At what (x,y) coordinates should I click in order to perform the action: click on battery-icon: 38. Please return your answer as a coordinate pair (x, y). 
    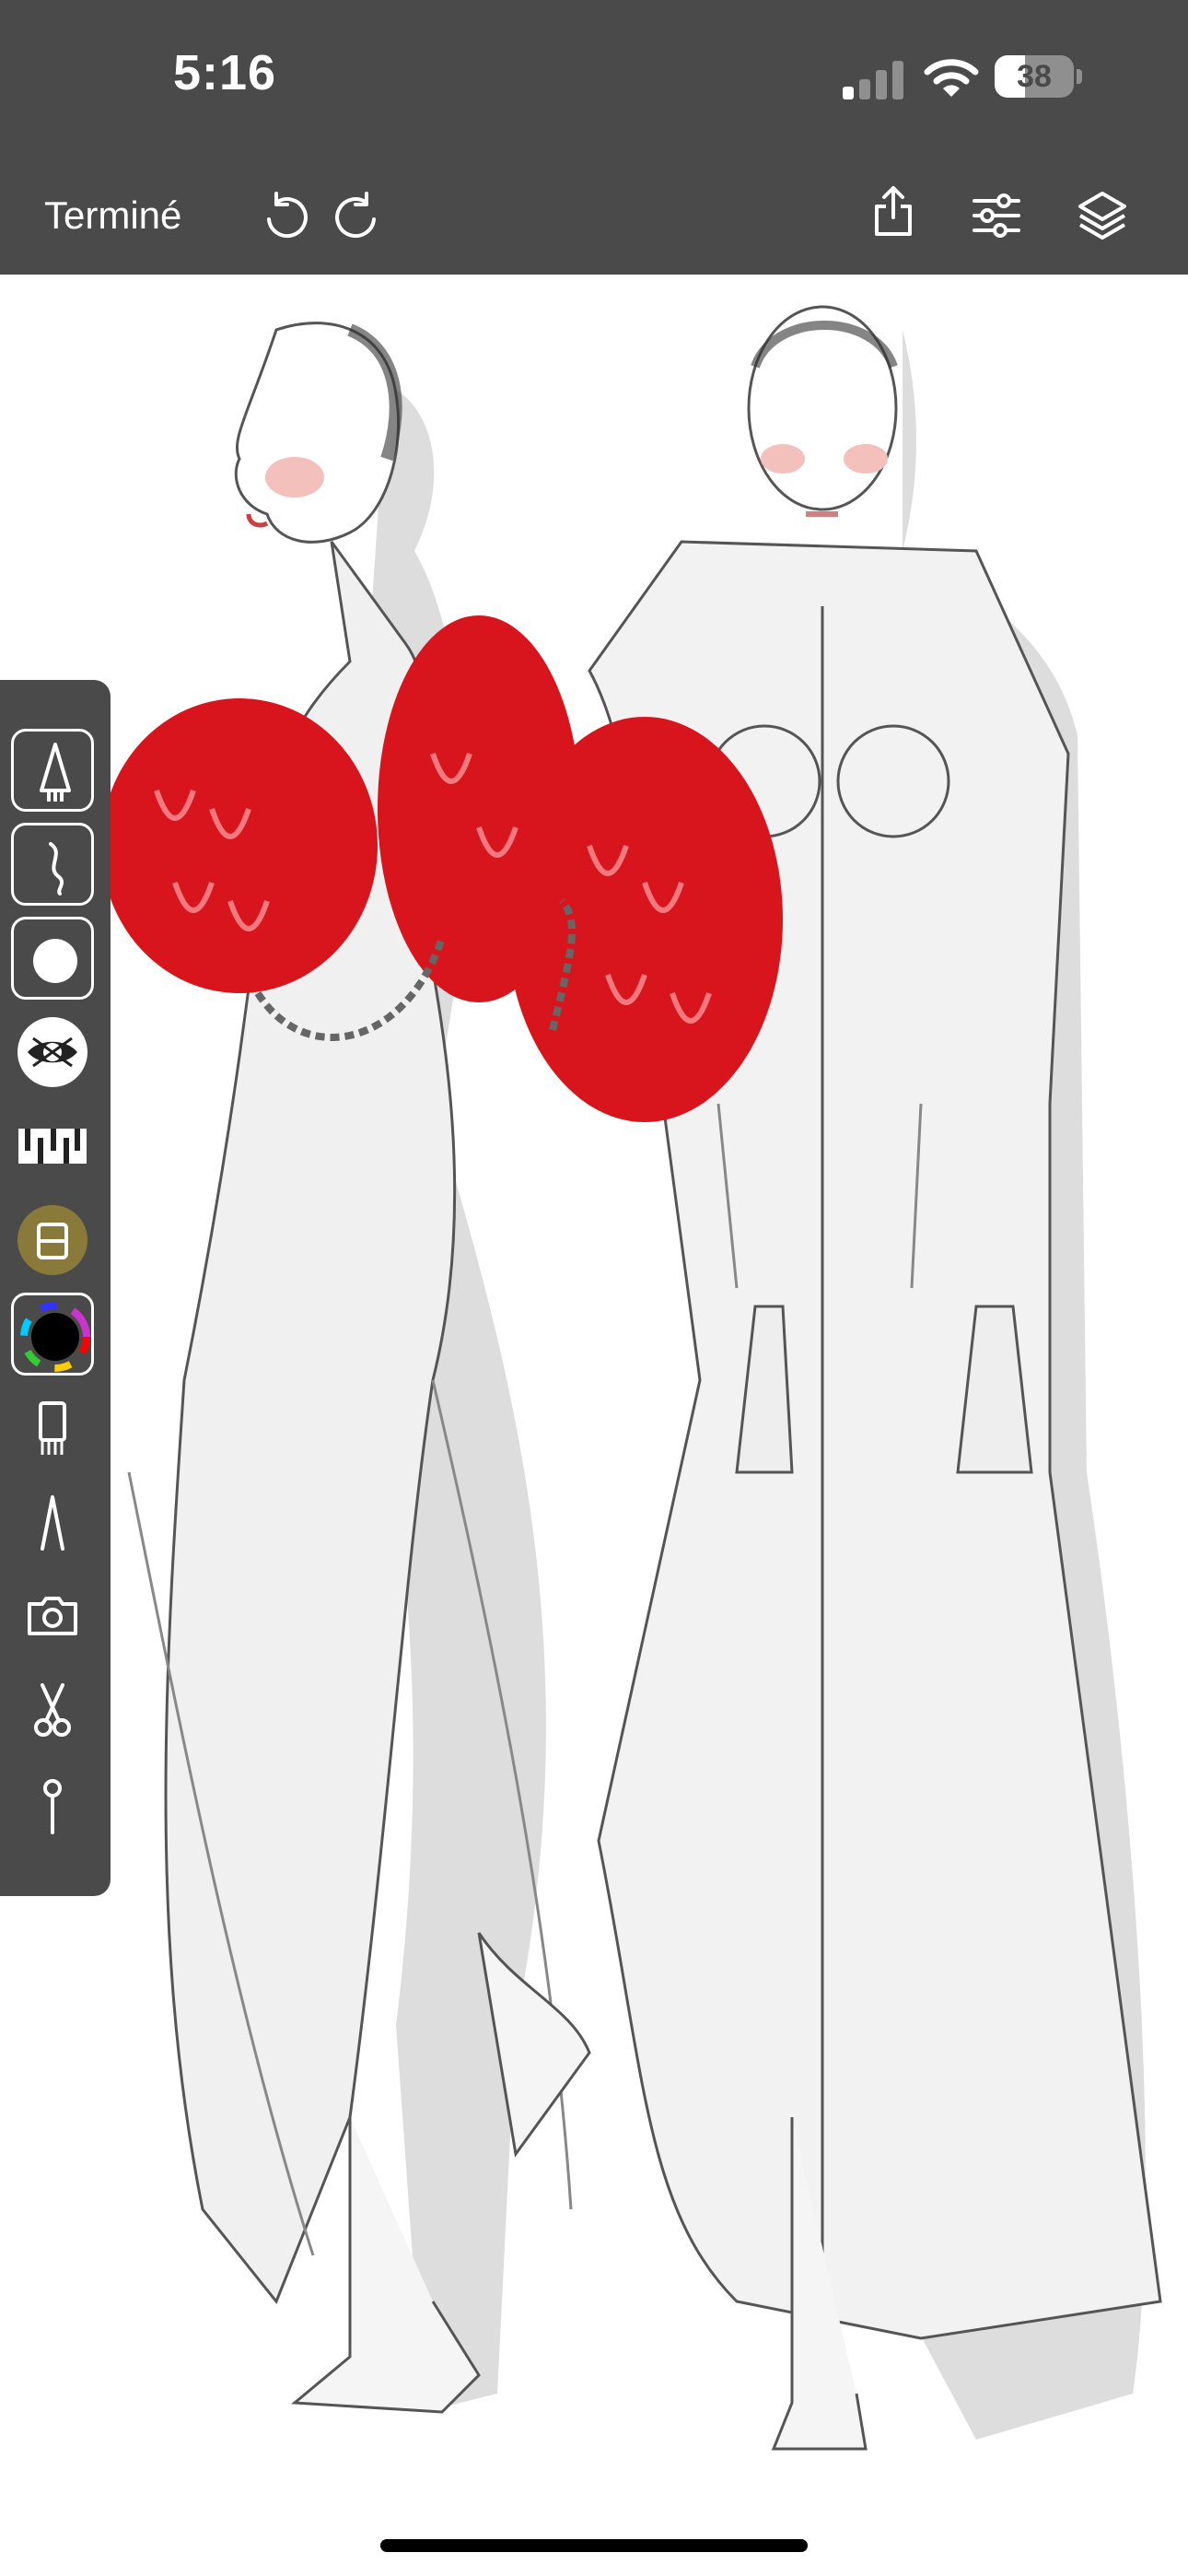
    Looking at the image, I should click on (1039, 77).